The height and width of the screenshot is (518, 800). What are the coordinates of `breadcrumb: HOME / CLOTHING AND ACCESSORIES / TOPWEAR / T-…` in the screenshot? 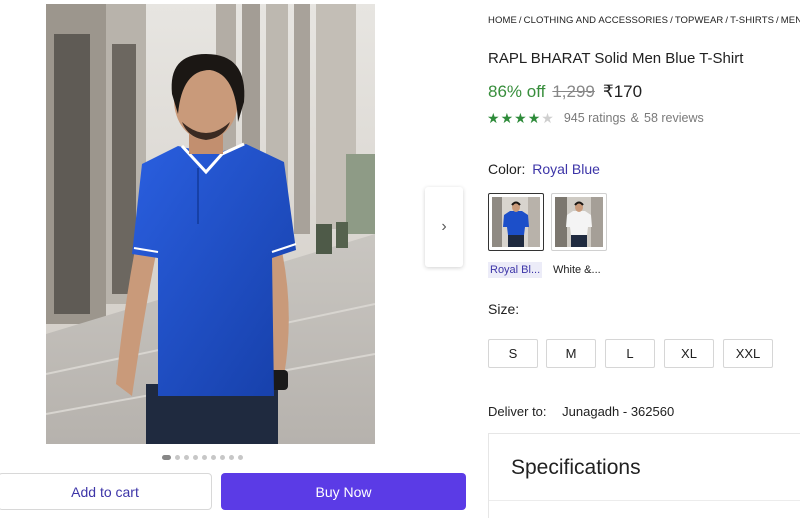 It's located at (644, 20).